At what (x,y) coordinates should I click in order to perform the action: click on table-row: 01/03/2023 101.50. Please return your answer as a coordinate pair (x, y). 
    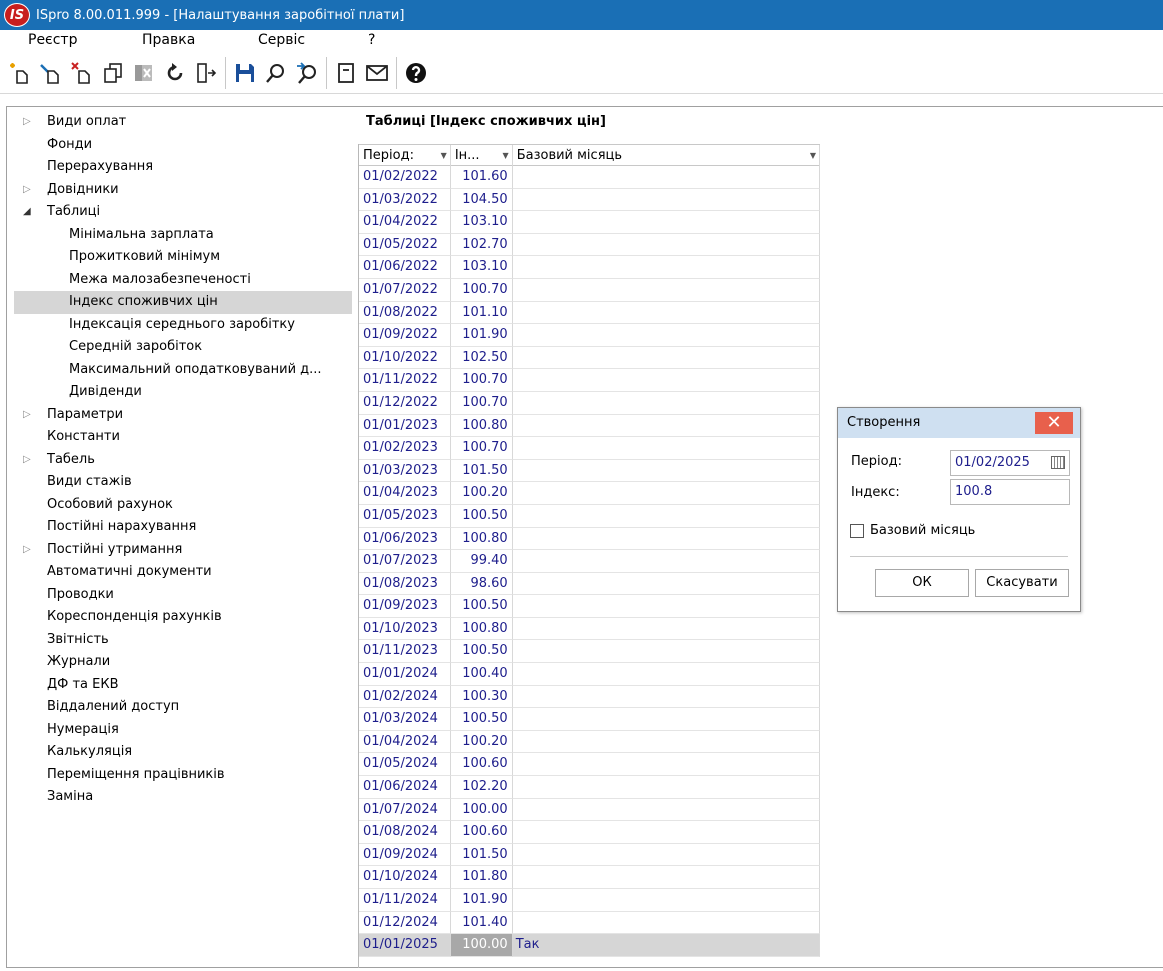
    Looking at the image, I should click on (590, 471).